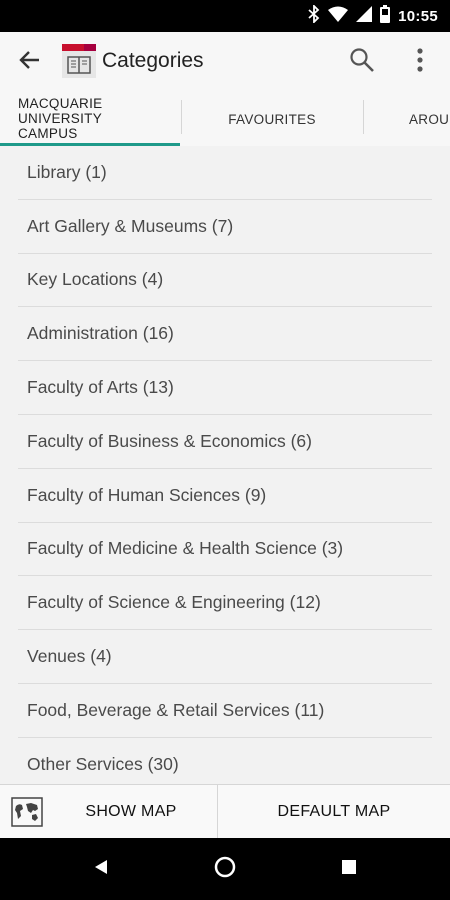 This screenshot has width=450, height=900. What do you see at coordinates (79, 61) in the screenshot?
I see `app-logo` at bounding box center [79, 61].